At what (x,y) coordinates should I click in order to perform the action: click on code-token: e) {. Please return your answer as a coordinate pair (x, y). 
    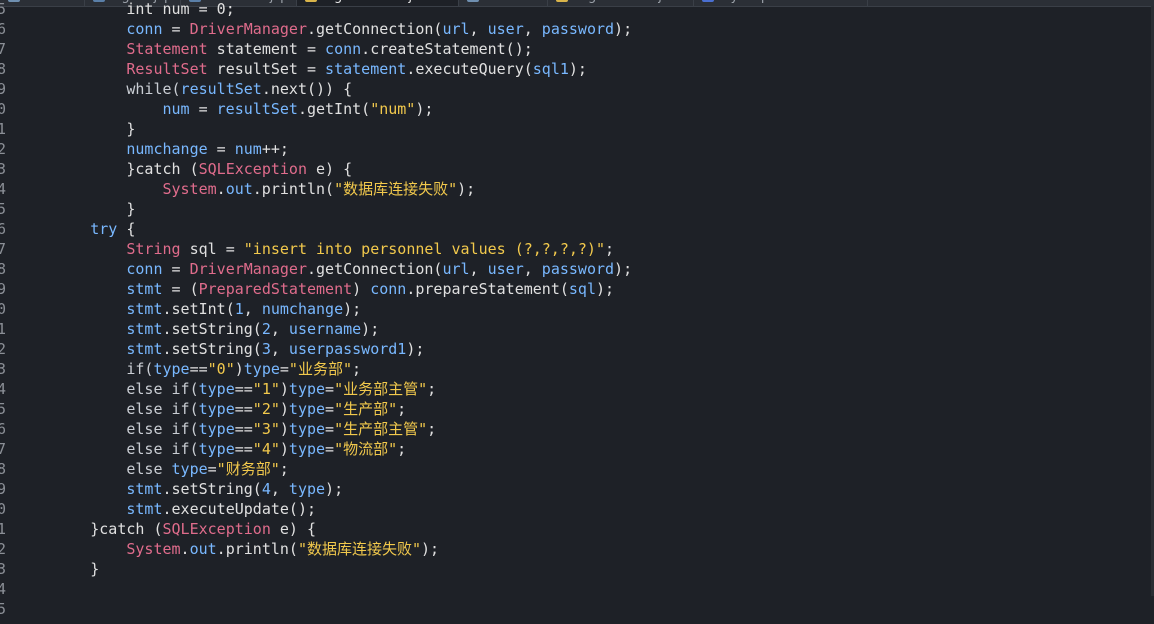
    Looking at the image, I should click on (293, 529).